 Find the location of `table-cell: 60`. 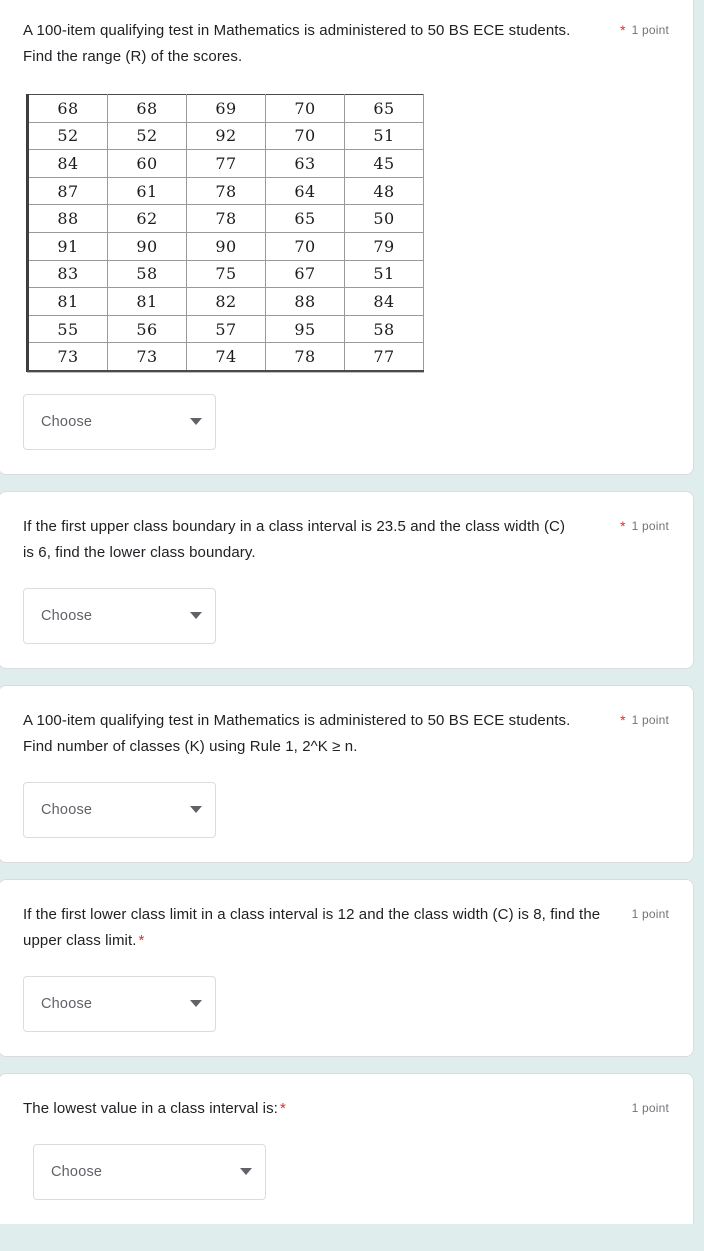

table-cell: 60 is located at coordinates (147, 163).